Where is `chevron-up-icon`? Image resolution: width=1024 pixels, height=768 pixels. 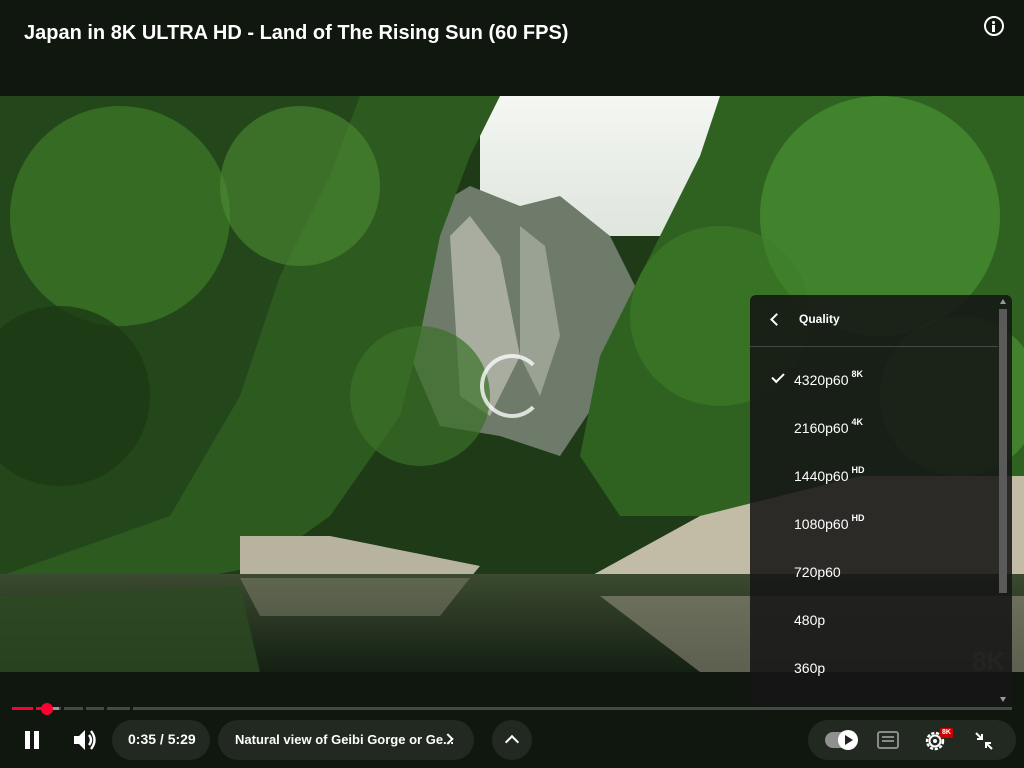
chevron-up-icon is located at coordinates (512, 742).